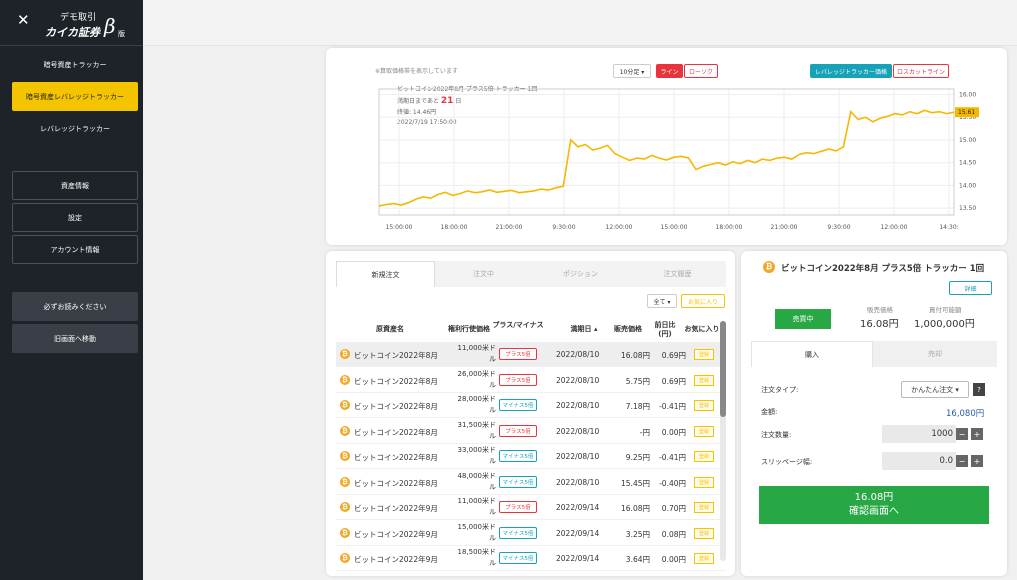  What do you see at coordinates (665, 330) in the screenshot?
I see `col-change: 前日比(円)` at bounding box center [665, 330].